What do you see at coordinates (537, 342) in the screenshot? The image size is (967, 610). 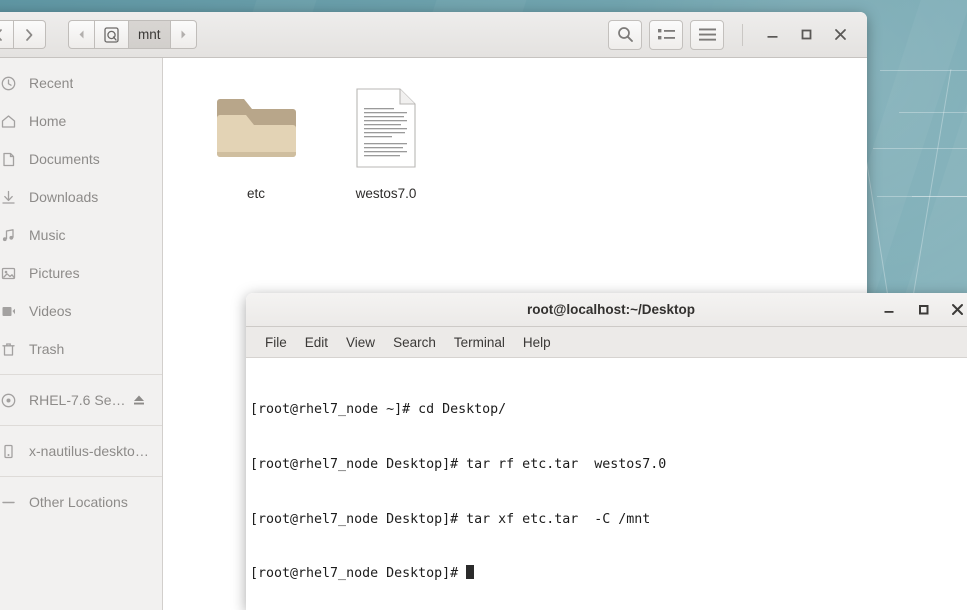 I see `menu-help: Help` at bounding box center [537, 342].